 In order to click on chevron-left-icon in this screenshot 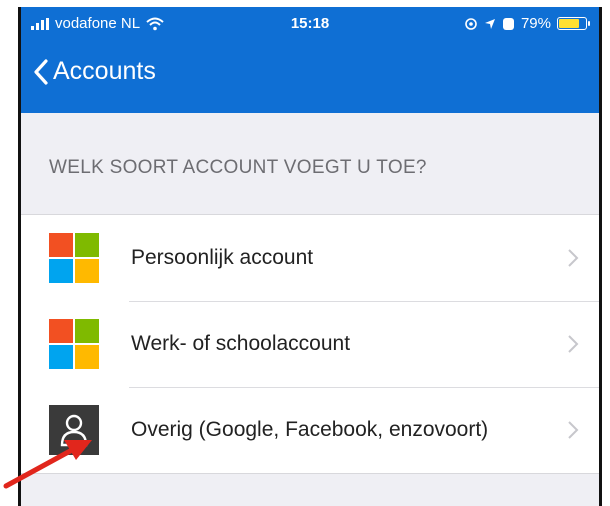, I will do `click(41, 71)`.